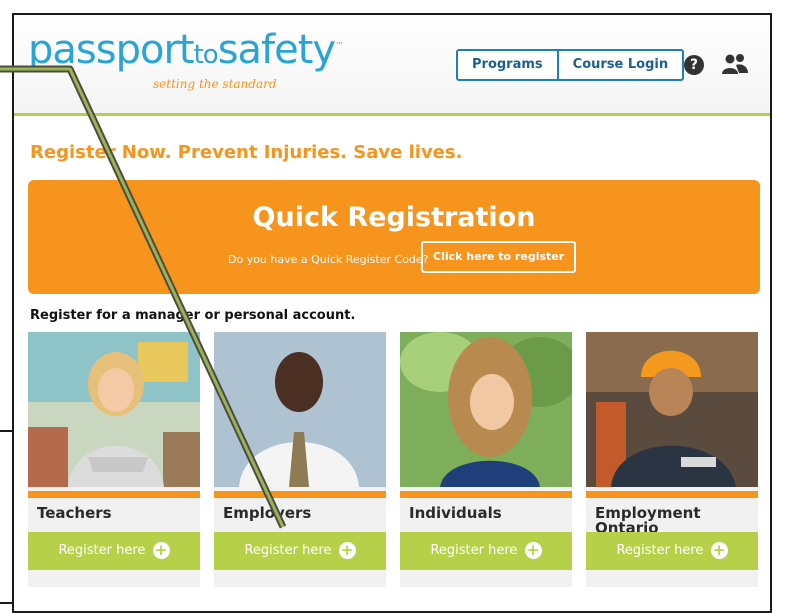  Describe the element at coordinates (339, 46) in the screenshot. I see `logo-trademark: ™` at that location.